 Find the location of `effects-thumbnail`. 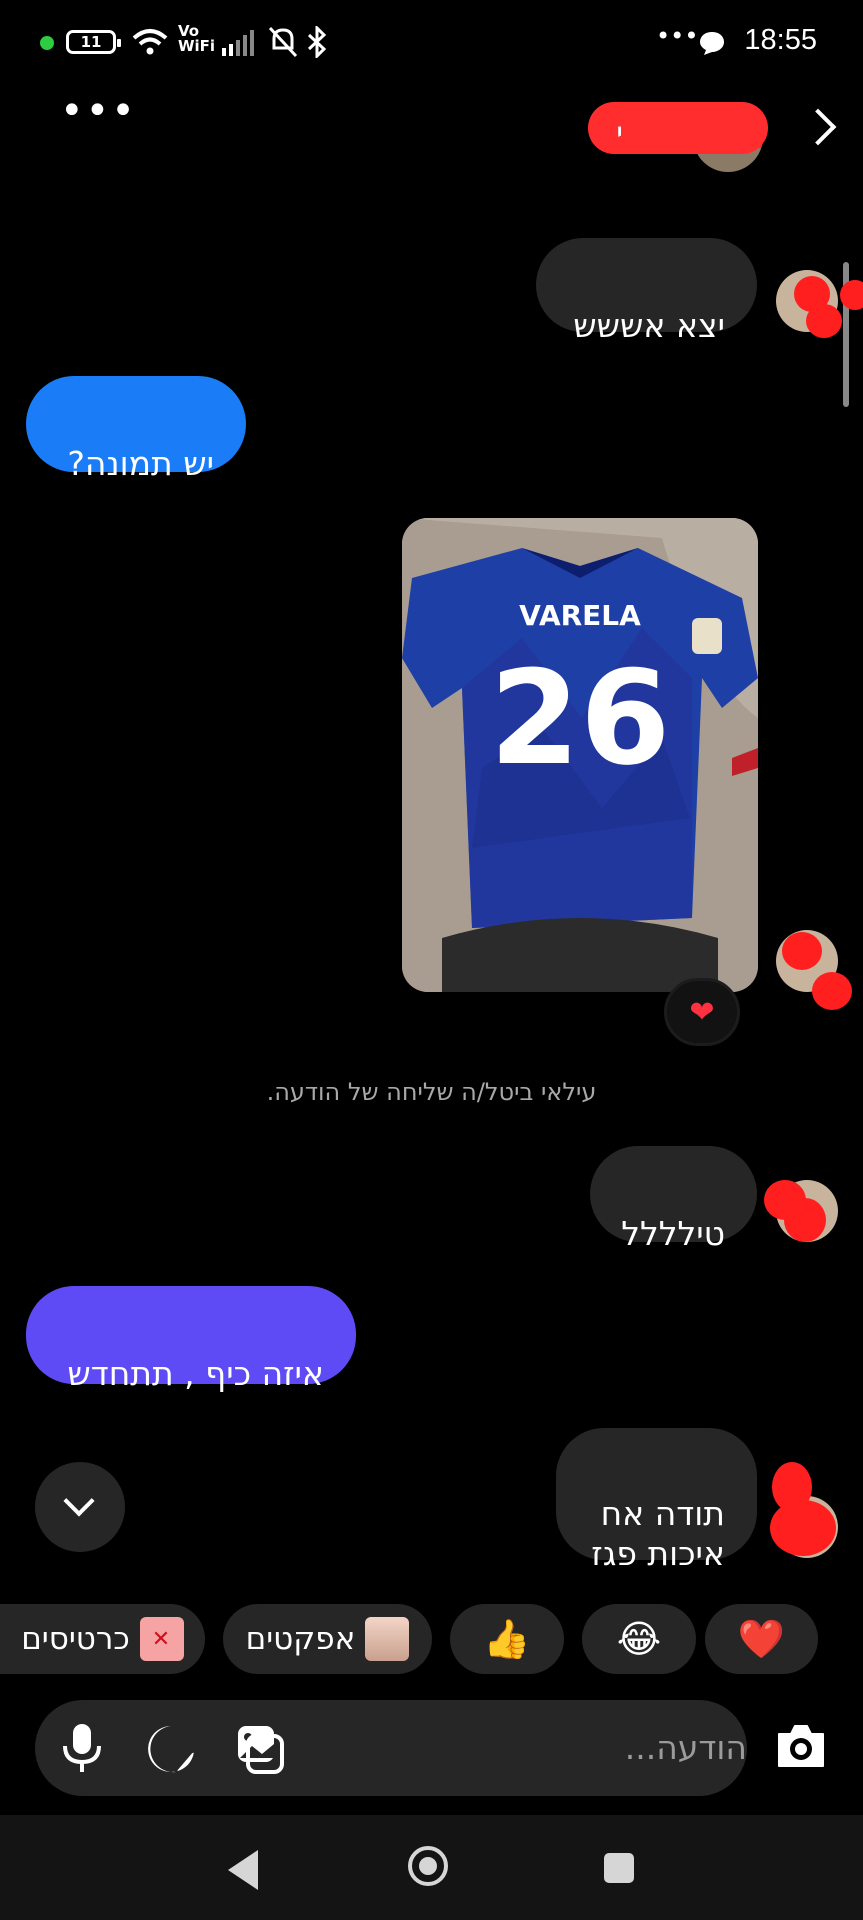

effects-thumbnail is located at coordinates (387, 1639).